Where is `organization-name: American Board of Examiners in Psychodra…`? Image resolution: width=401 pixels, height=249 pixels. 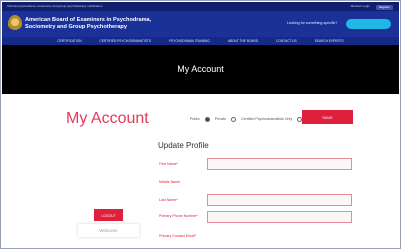
organization-name: American Board of Examiners in Psychodra… is located at coordinates (100, 24).